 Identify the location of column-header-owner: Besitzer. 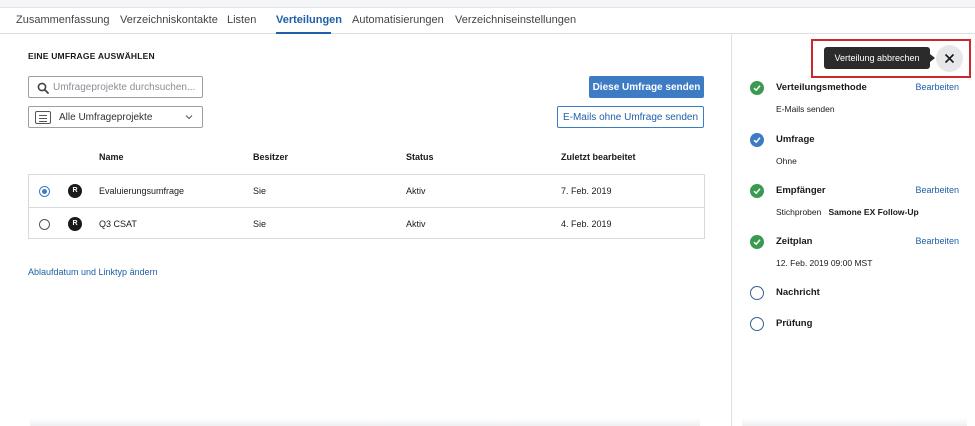
(271, 157).